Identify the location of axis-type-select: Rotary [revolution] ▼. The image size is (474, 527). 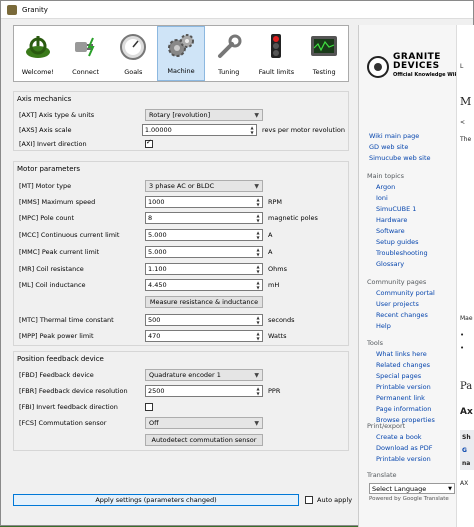
(204, 115).